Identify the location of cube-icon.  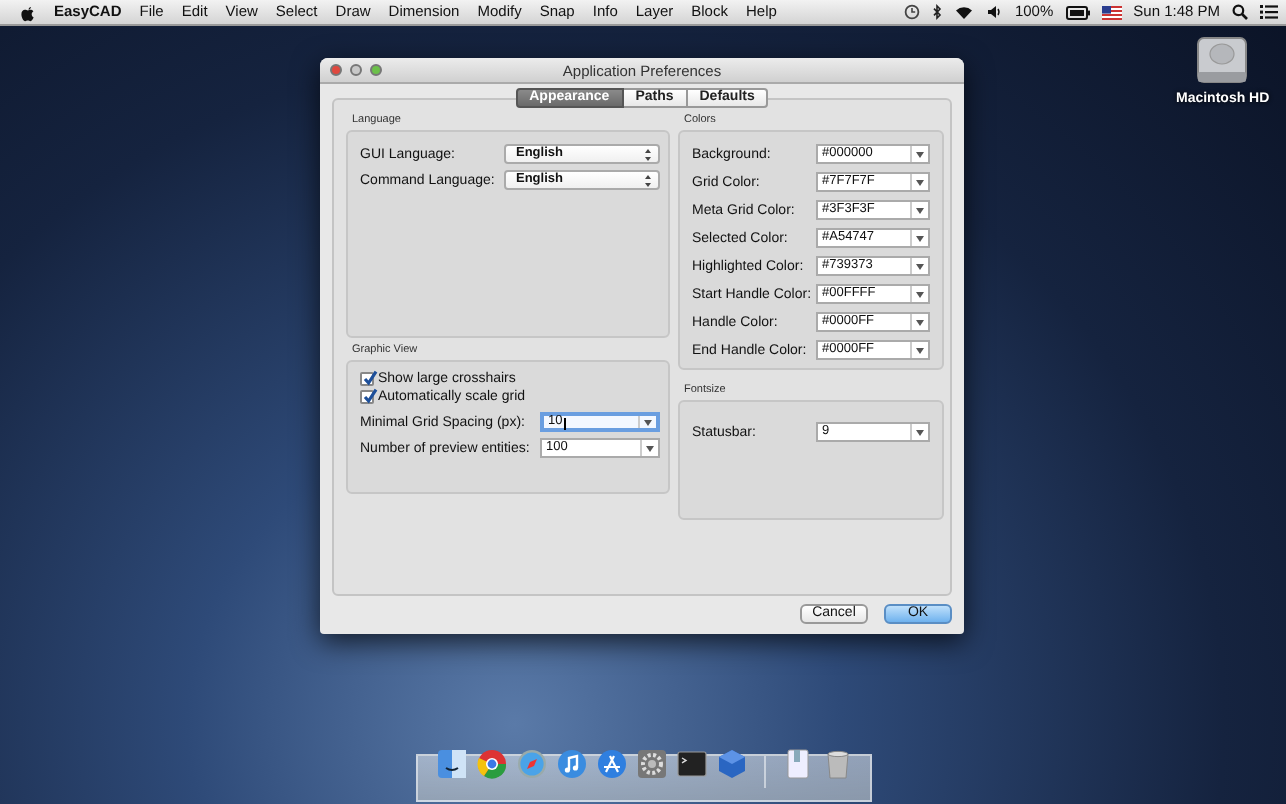
(731, 764).